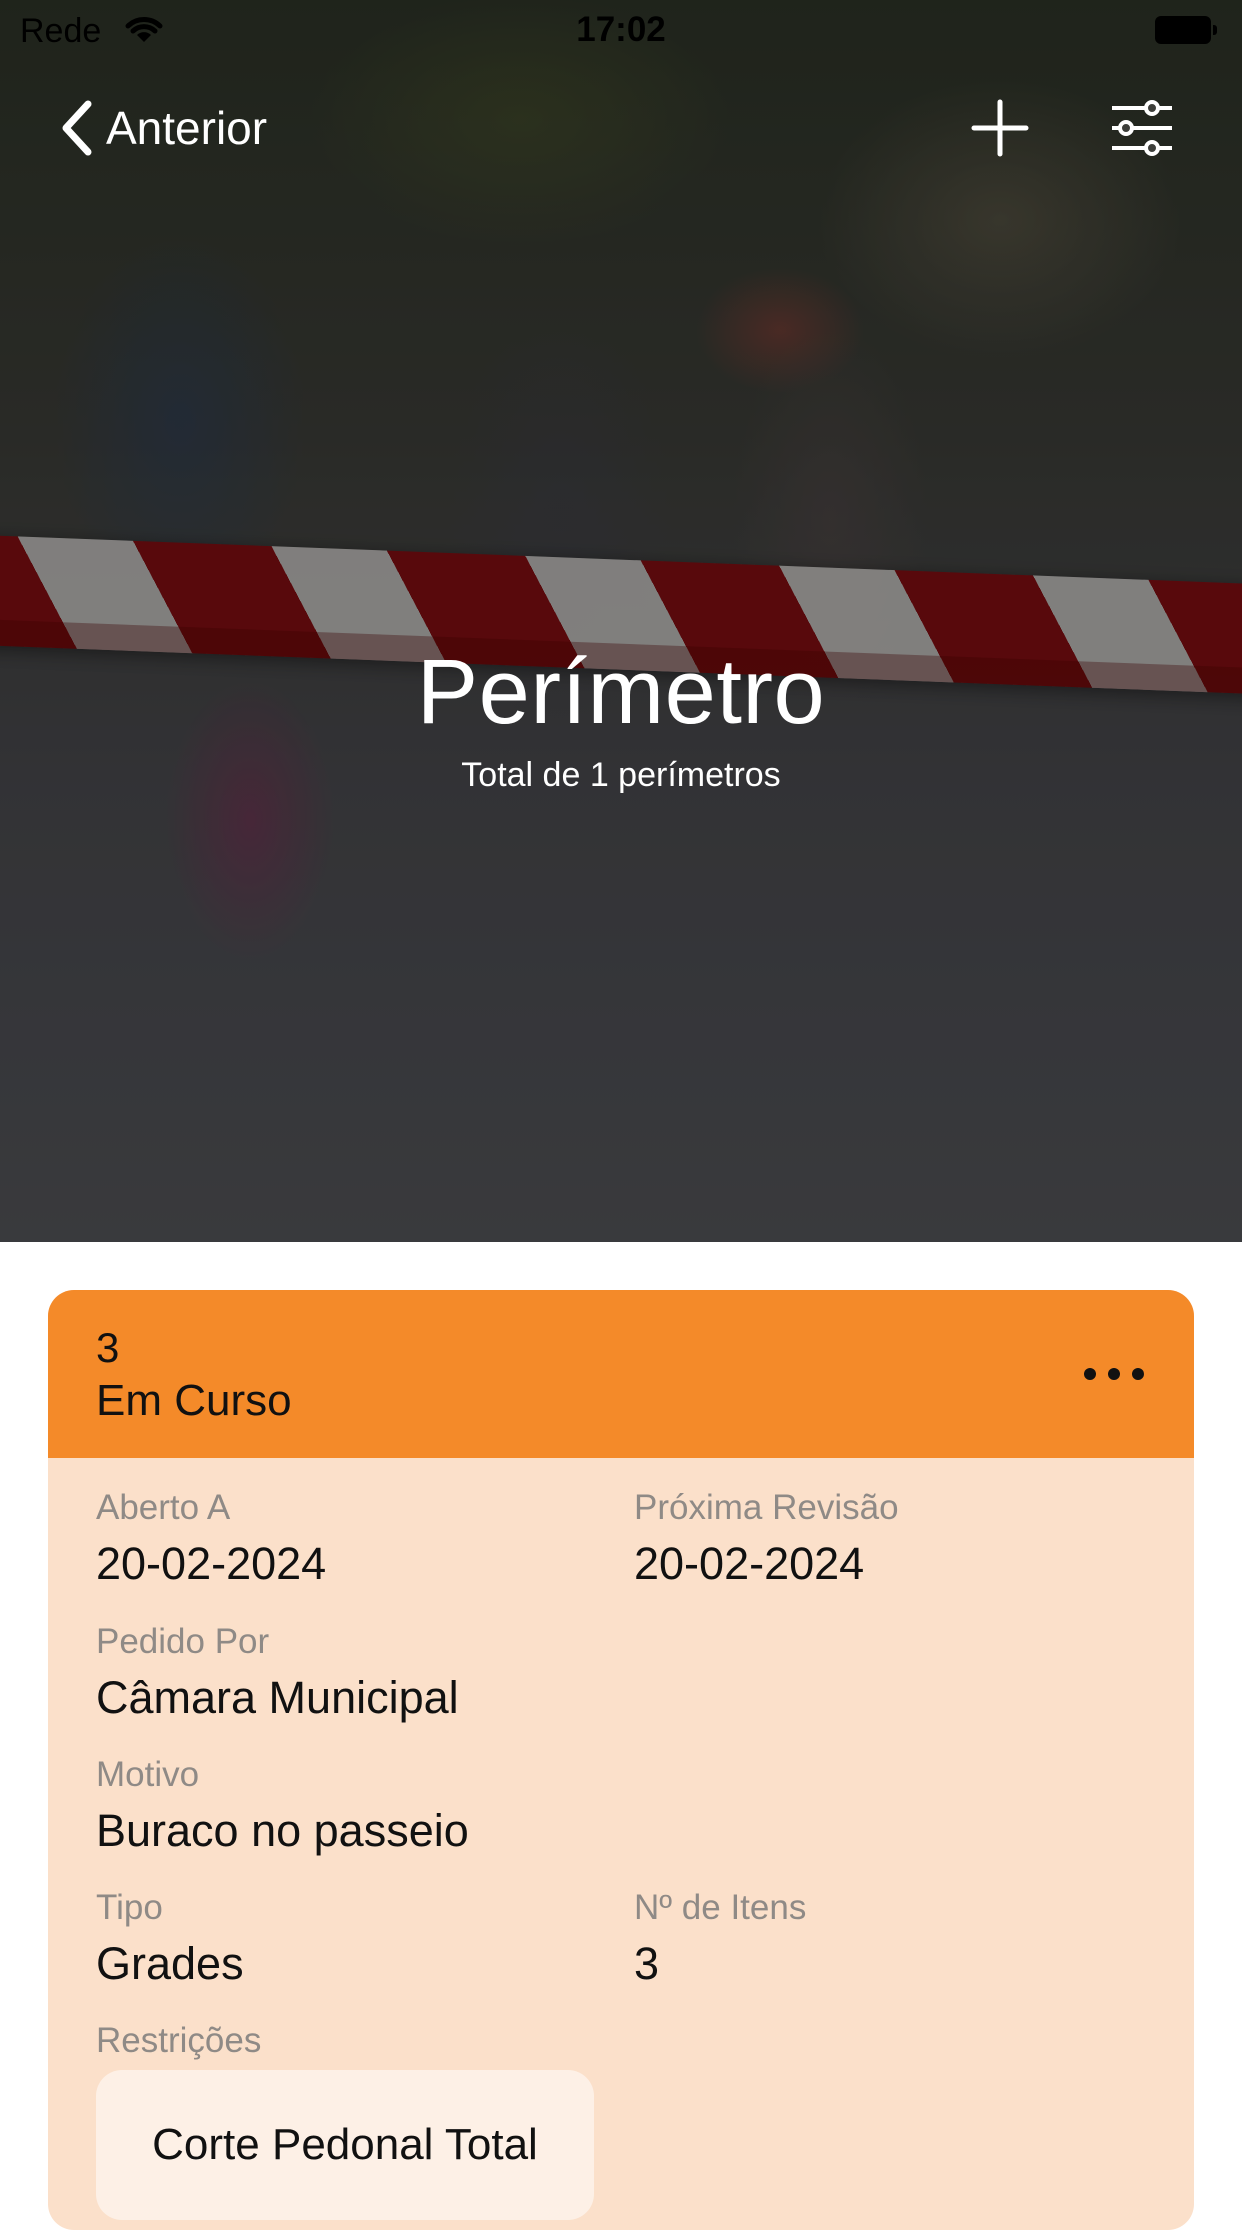 The image size is (1242, 2230). I want to click on card-header: 3 Em Curso, so click(621, 1374).